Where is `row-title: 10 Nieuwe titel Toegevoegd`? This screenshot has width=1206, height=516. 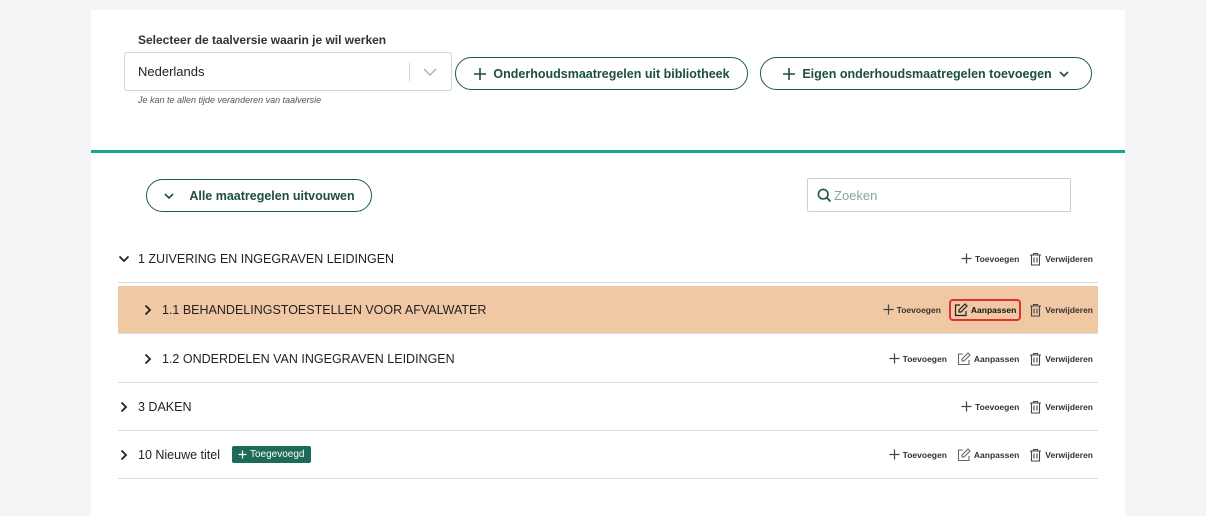
row-title: 10 Nieuwe titel Toegevoegd is located at coordinates (214, 454).